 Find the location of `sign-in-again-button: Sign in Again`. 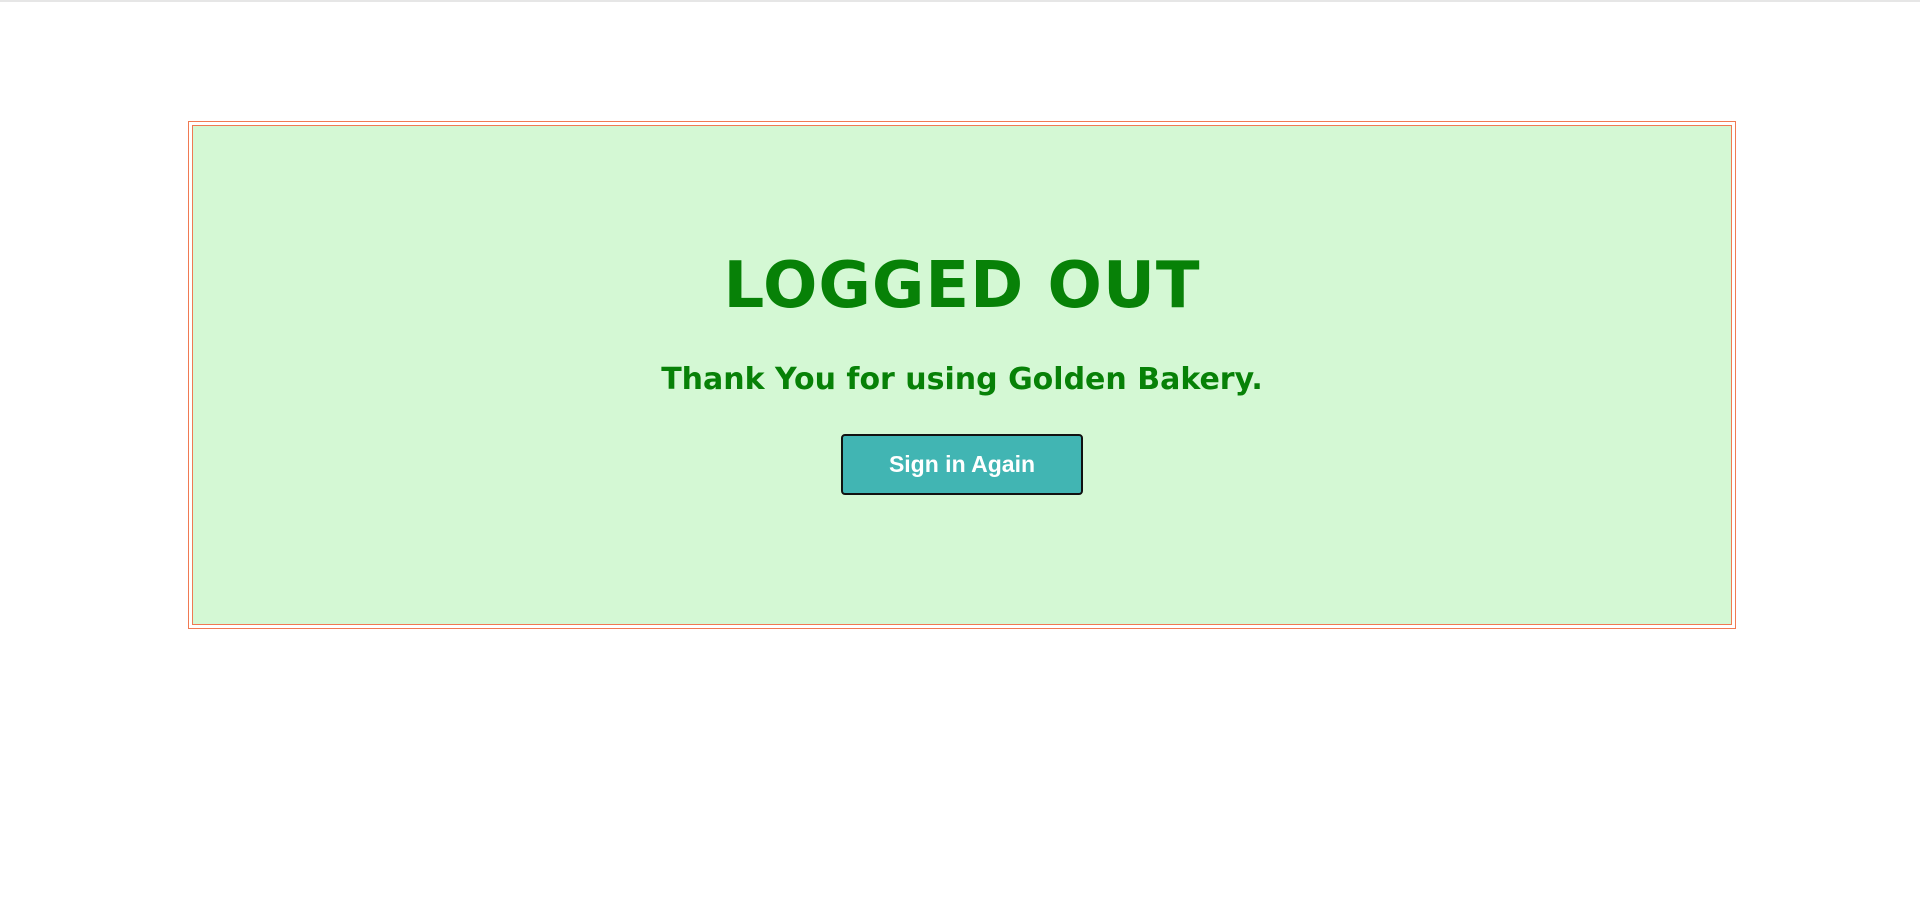

sign-in-again-button: Sign in Again is located at coordinates (962, 464).